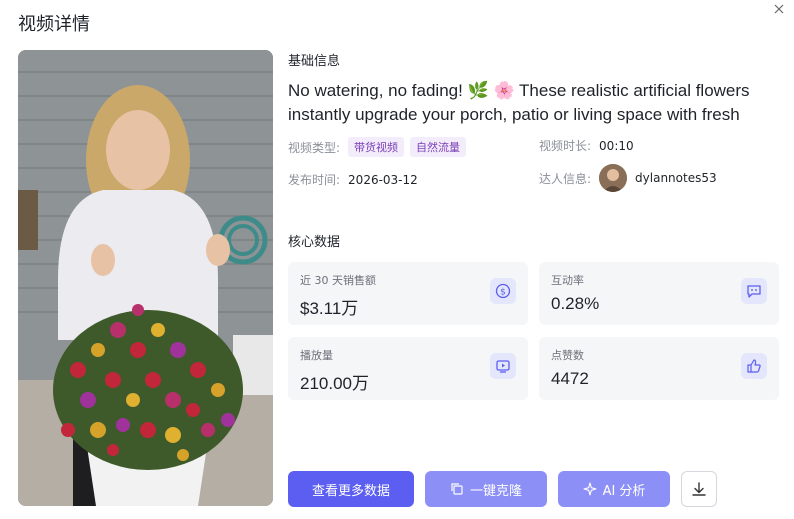 This screenshot has height=519, width=794. I want to click on duration-label: 视频时长:, so click(565, 146).